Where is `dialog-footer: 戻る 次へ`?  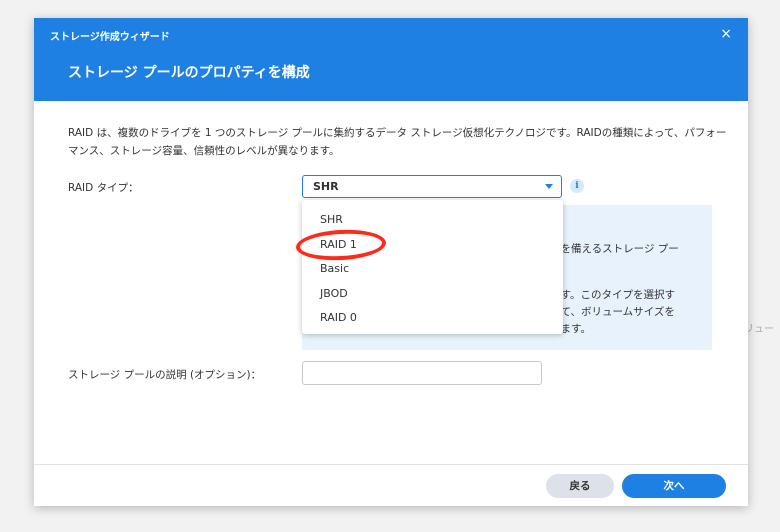
dialog-footer: 戻る 次へ is located at coordinates (391, 485).